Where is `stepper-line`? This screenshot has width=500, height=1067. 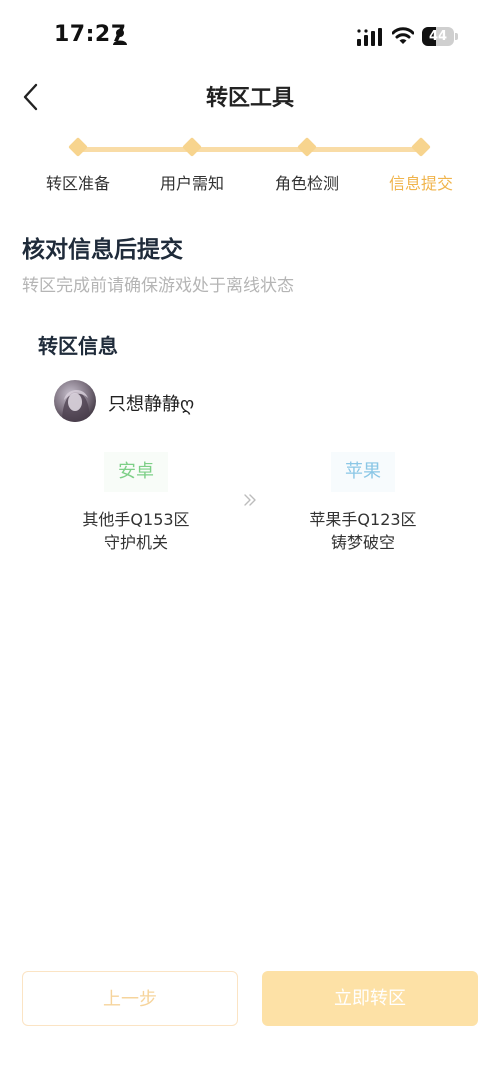
stepper-line is located at coordinates (250, 149).